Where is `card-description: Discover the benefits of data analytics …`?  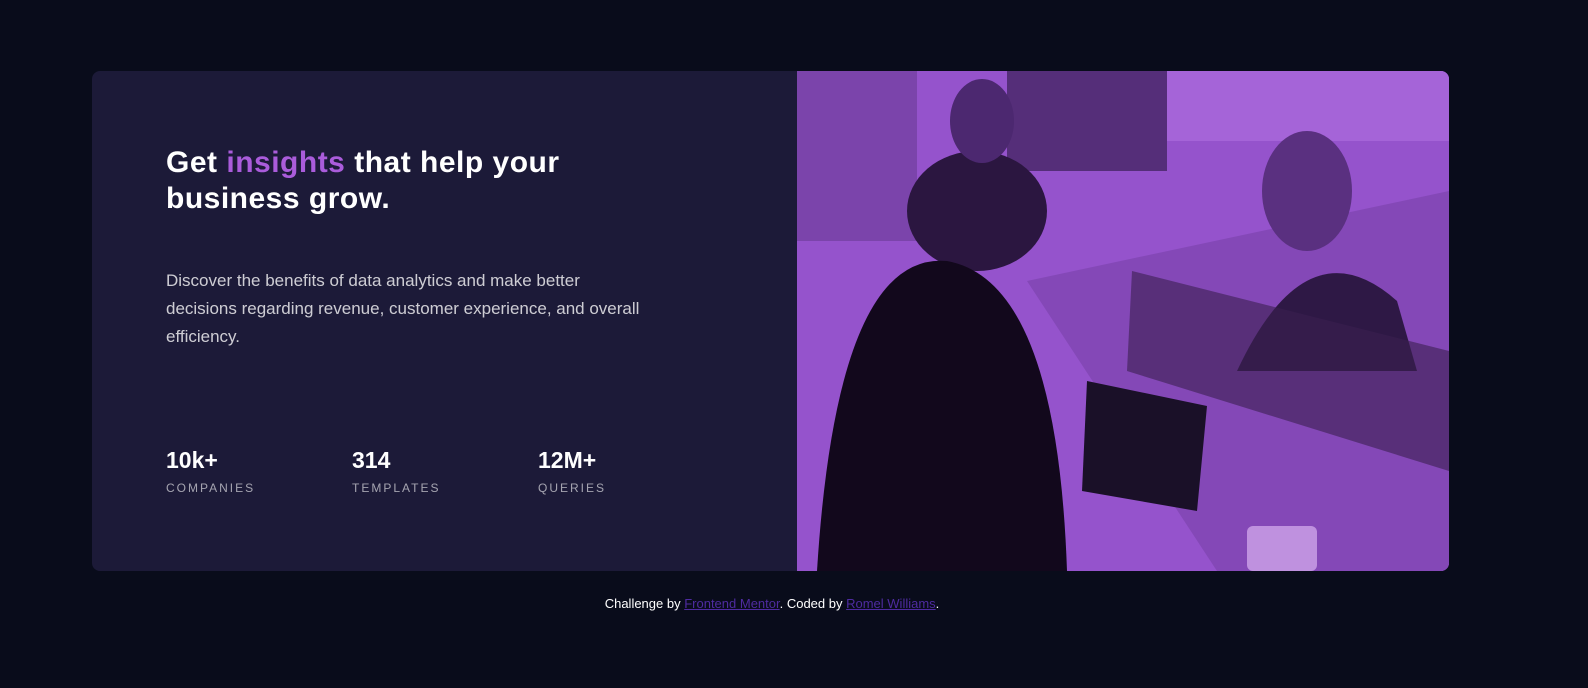 card-description: Discover the benefits of data analytics … is located at coordinates (403, 308).